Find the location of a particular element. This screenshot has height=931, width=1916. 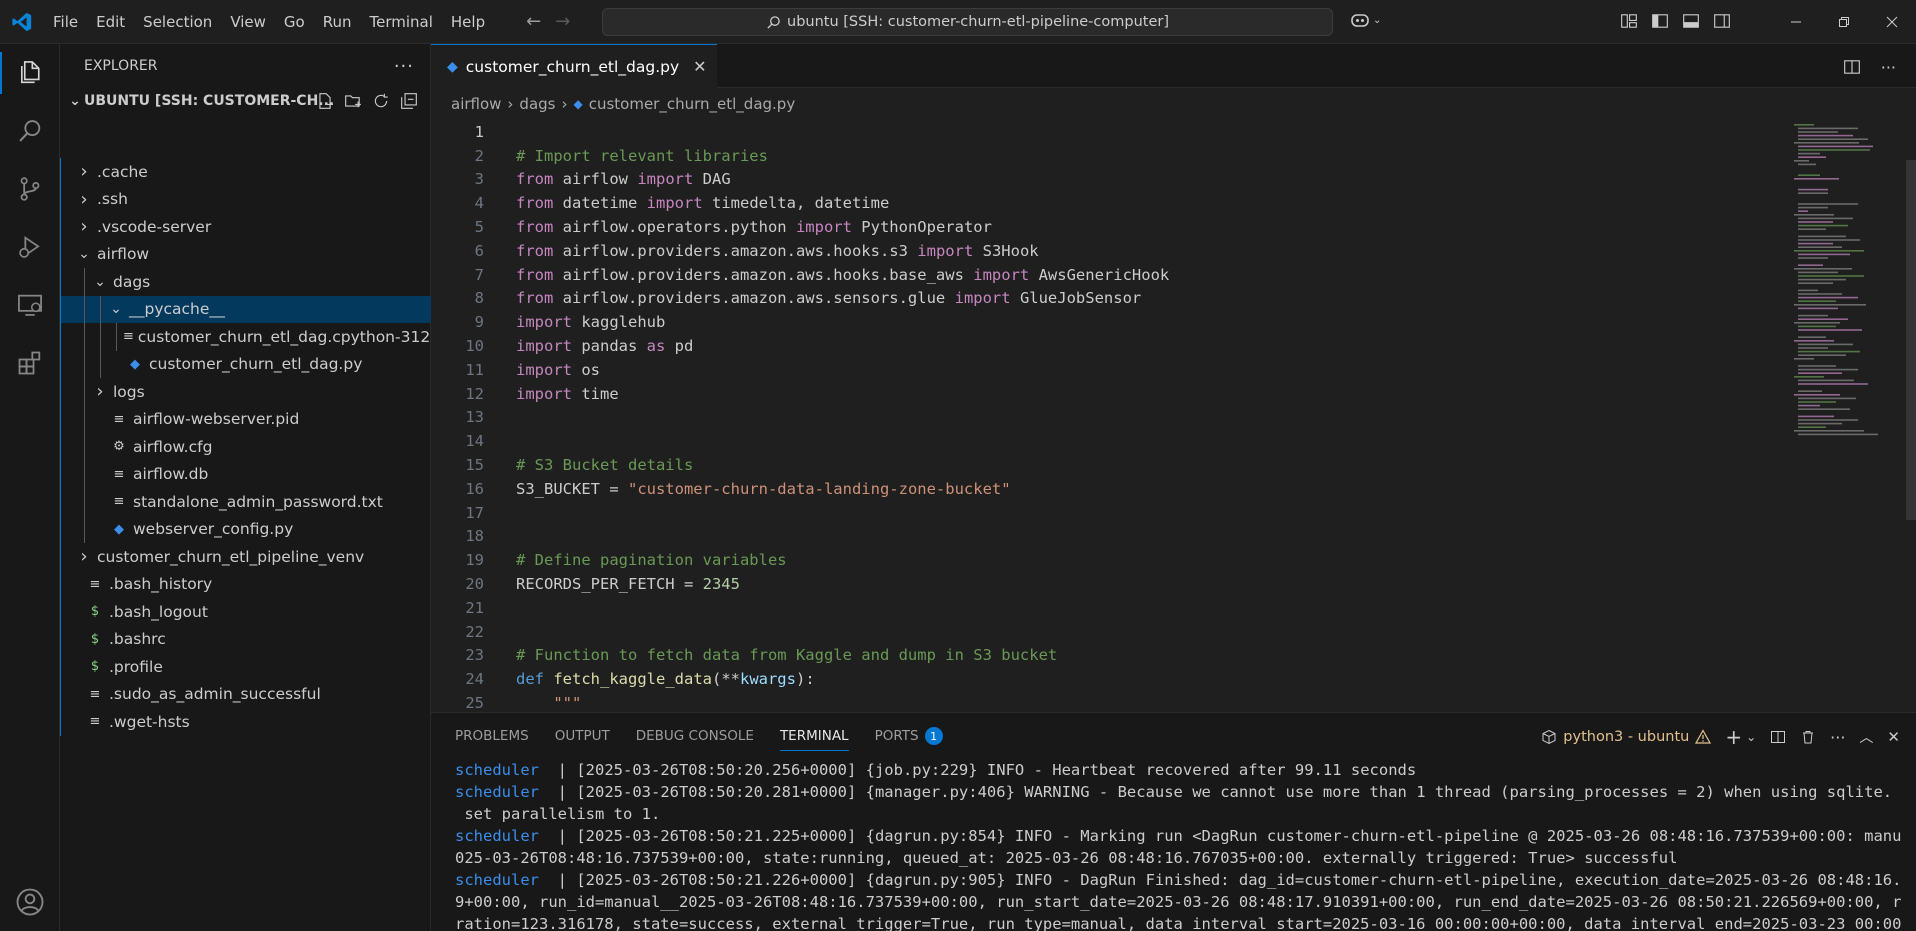

copilot-button: ⌄ is located at coordinates (1365, 20).